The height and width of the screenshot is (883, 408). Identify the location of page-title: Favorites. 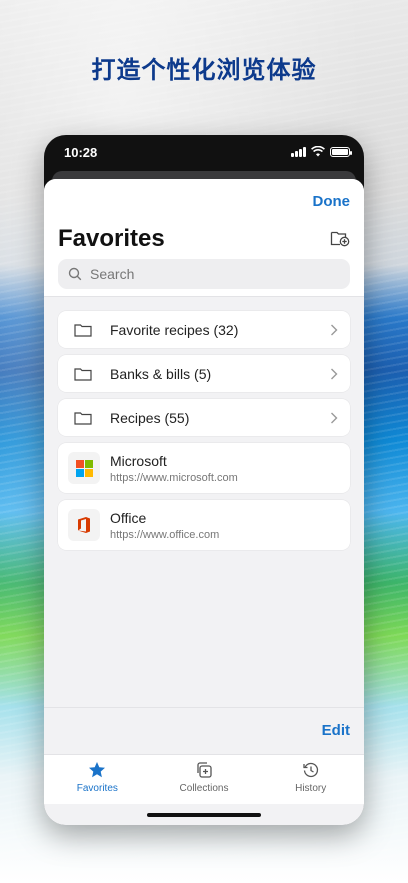
(111, 238).